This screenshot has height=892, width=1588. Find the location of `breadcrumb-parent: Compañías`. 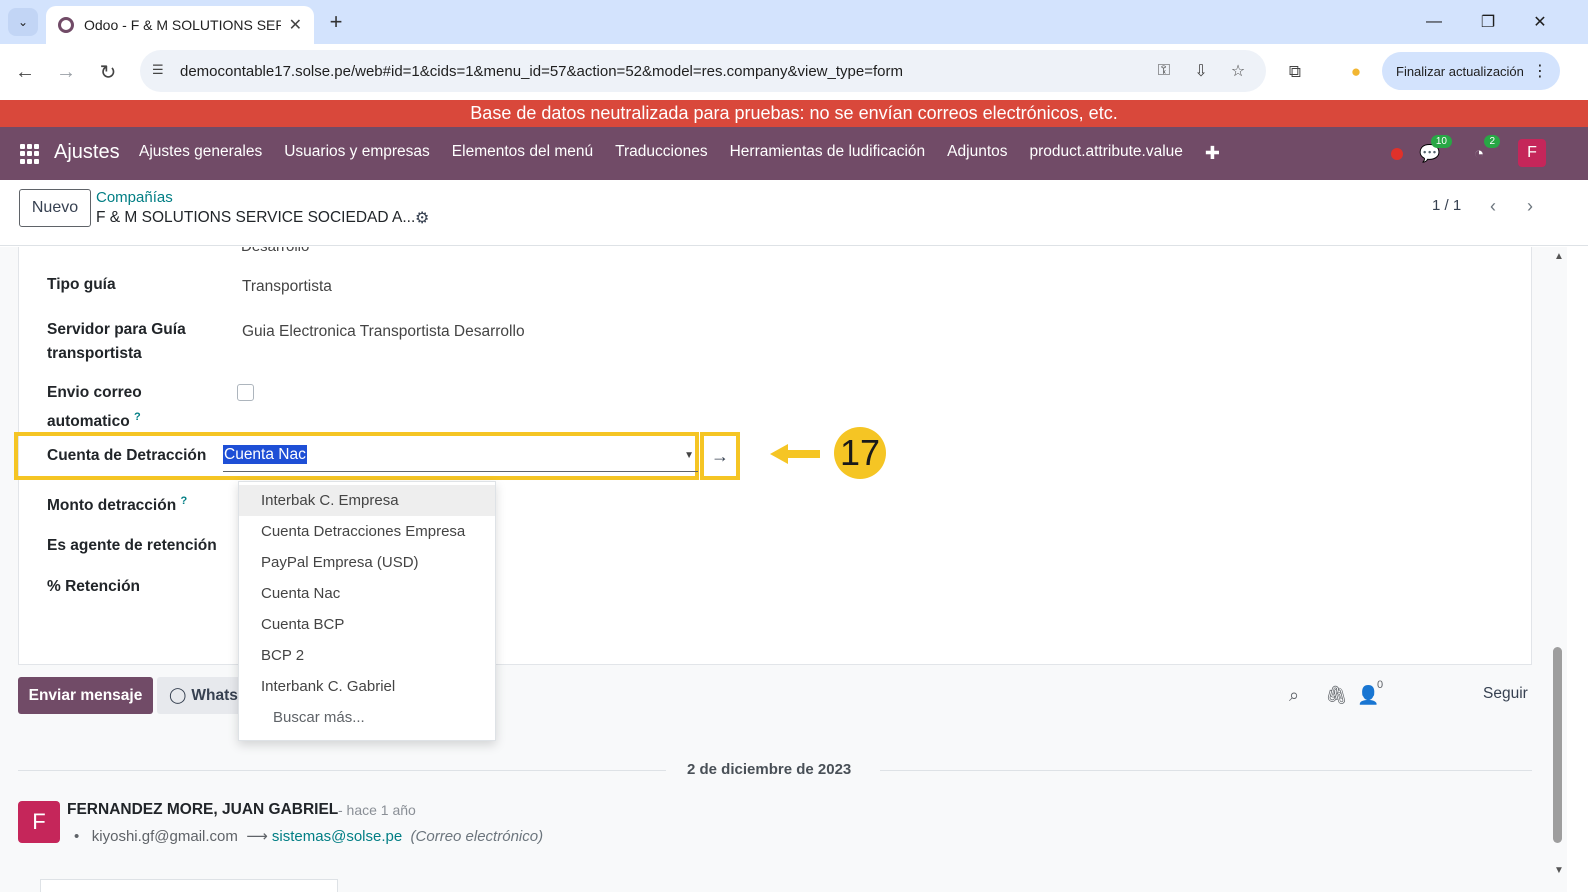

breadcrumb-parent: Compañías is located at coordinates (134, 197).